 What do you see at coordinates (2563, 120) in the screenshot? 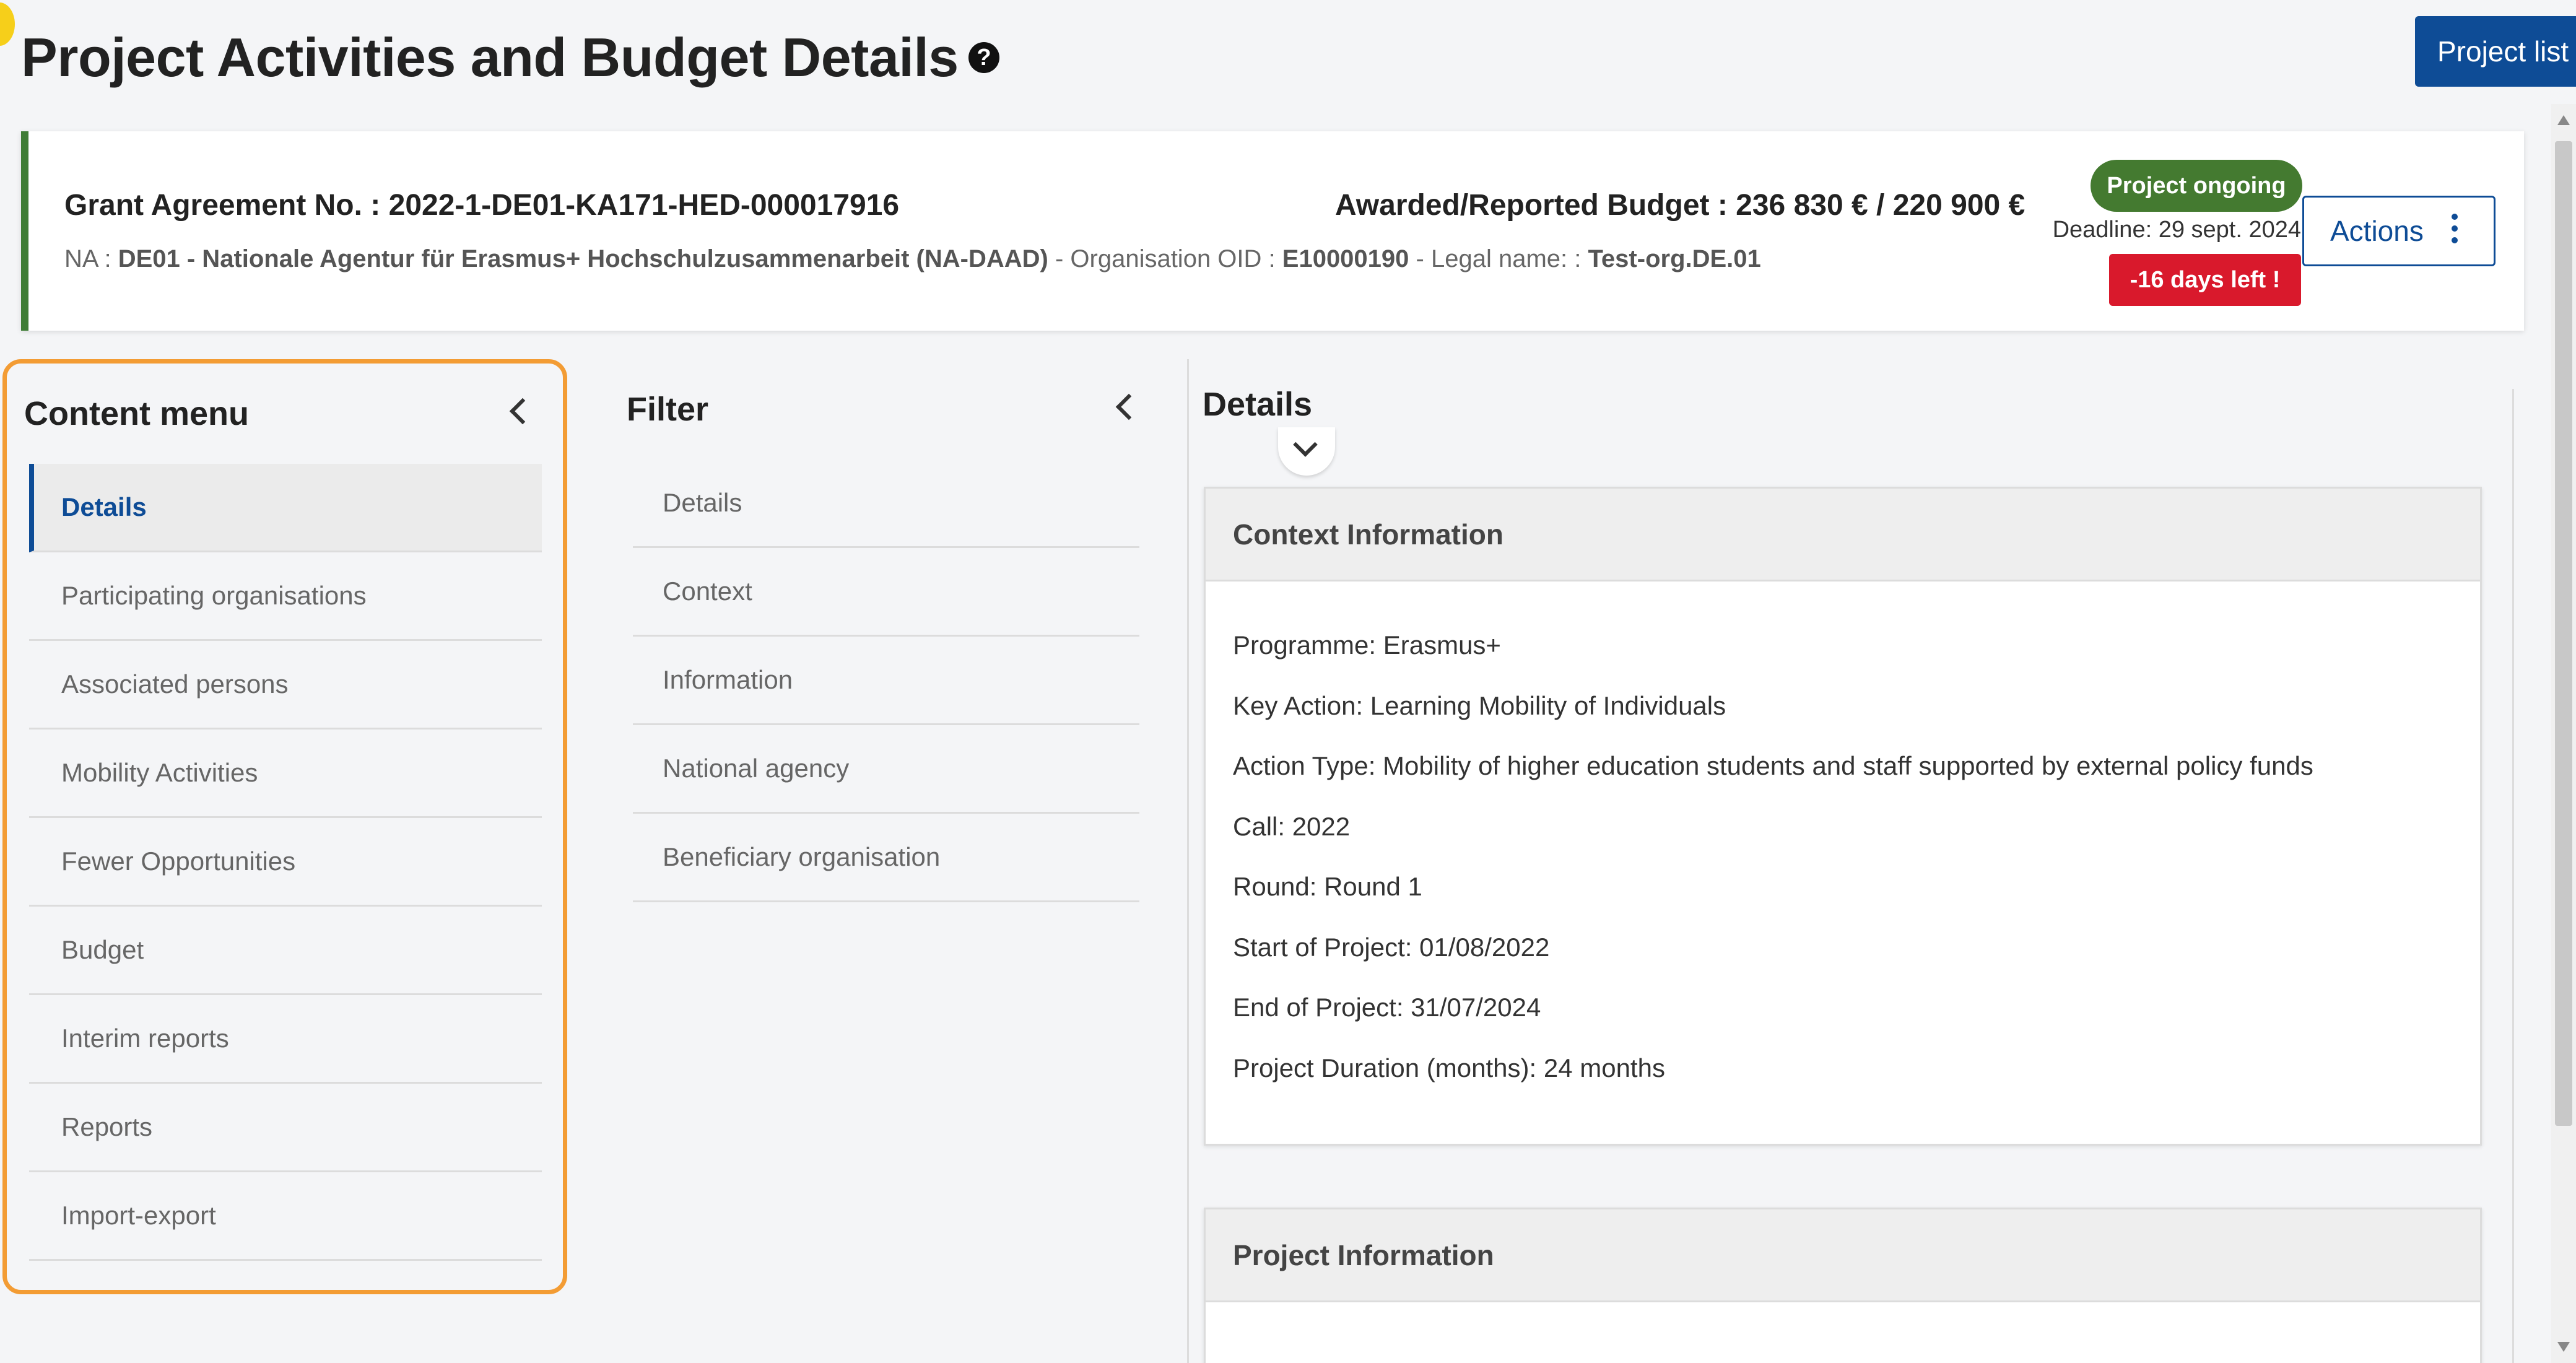
I see `scroll-up-icon` at bounding box center [2563, 120].